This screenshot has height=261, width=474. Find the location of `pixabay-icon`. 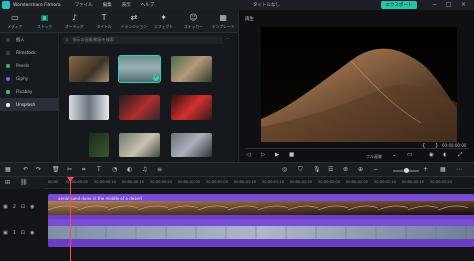

pixabay-icon is located at coordinates (8, 91).